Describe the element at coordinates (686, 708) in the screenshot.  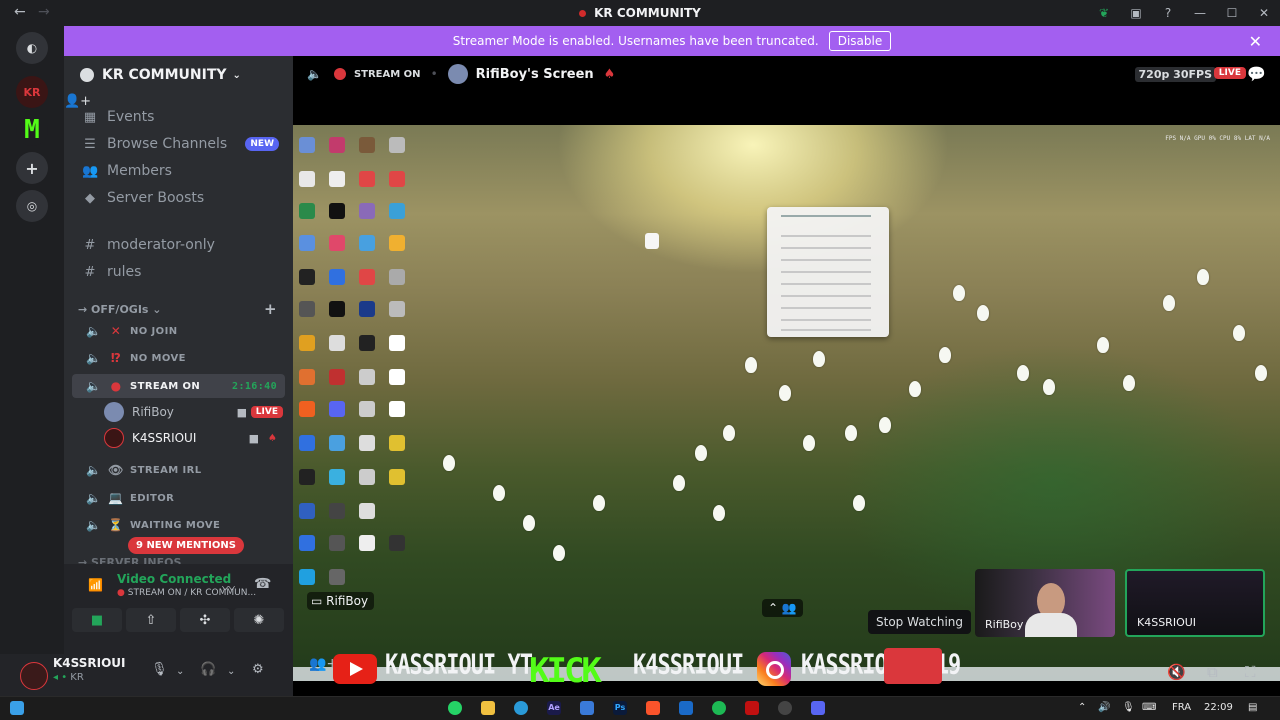
I see `vscode-icon` at that location.